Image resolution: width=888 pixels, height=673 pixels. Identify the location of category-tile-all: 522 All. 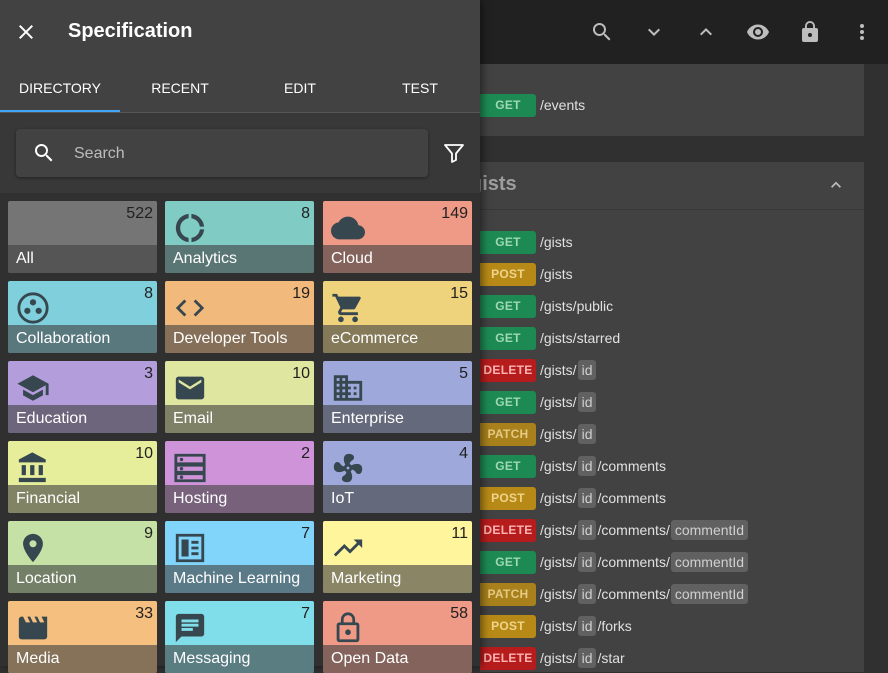
(82, 237).